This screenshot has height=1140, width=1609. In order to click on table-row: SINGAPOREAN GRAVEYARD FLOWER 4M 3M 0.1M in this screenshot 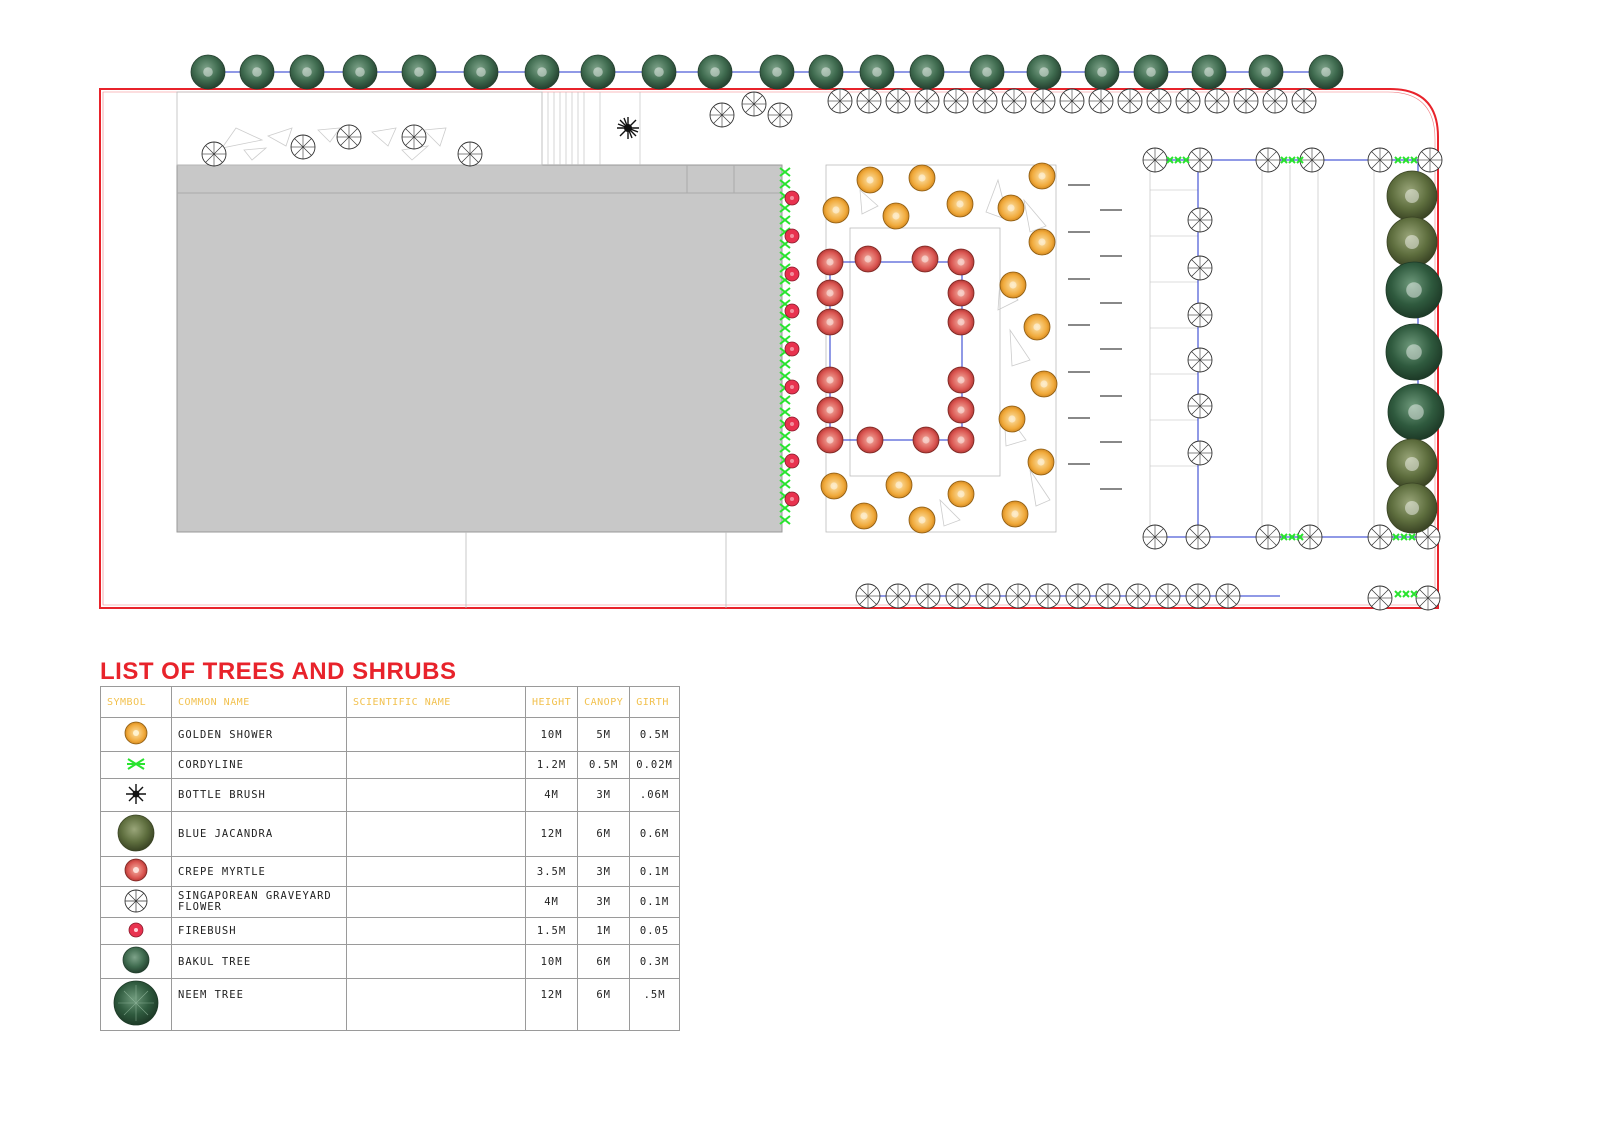, I will do `click(390, 902)`.